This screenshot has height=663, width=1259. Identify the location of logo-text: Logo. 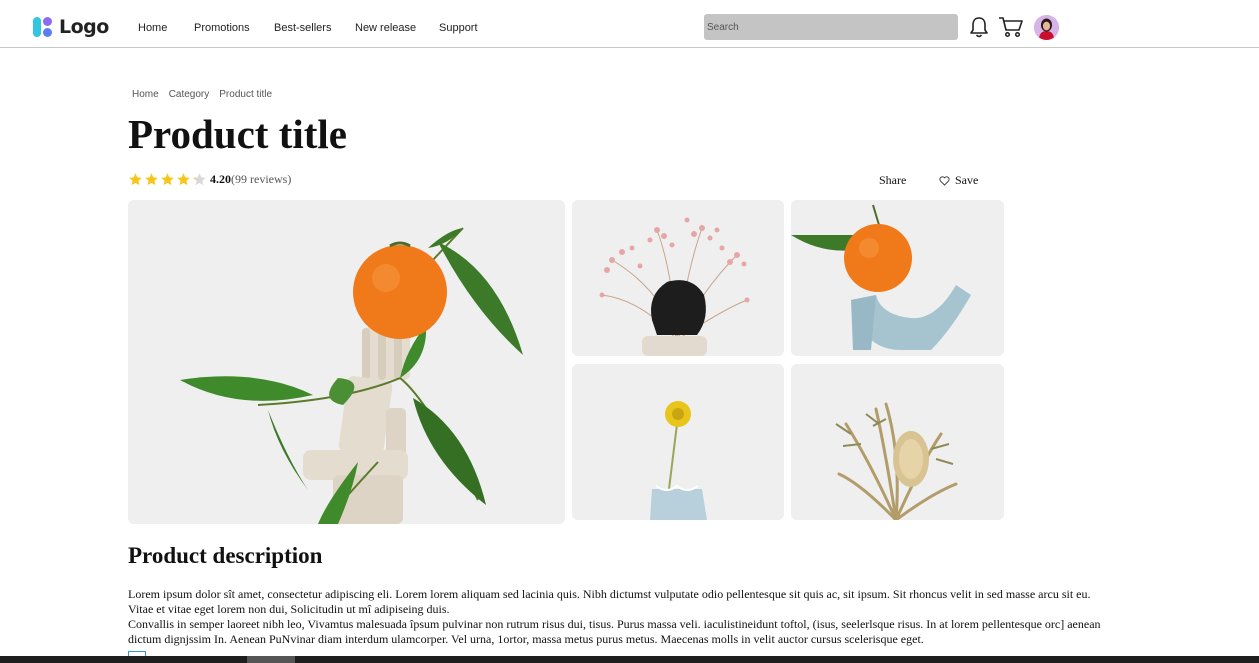
(84, 27).